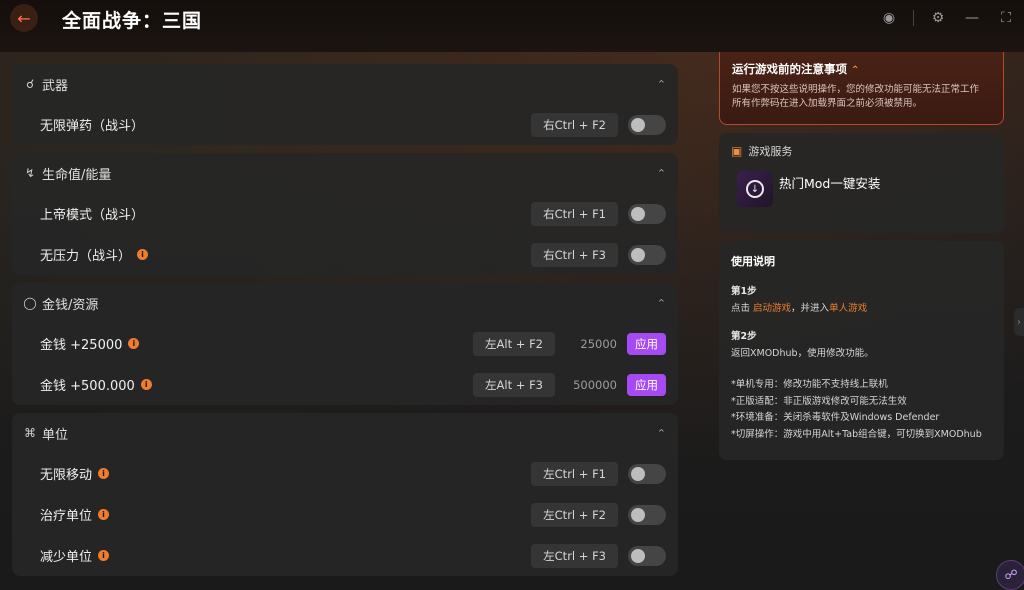  What do you see at coordinates (772, 308) in the screenshot?
I see `launch-game-link: 启动游戏` at bounding box center [772, 308].